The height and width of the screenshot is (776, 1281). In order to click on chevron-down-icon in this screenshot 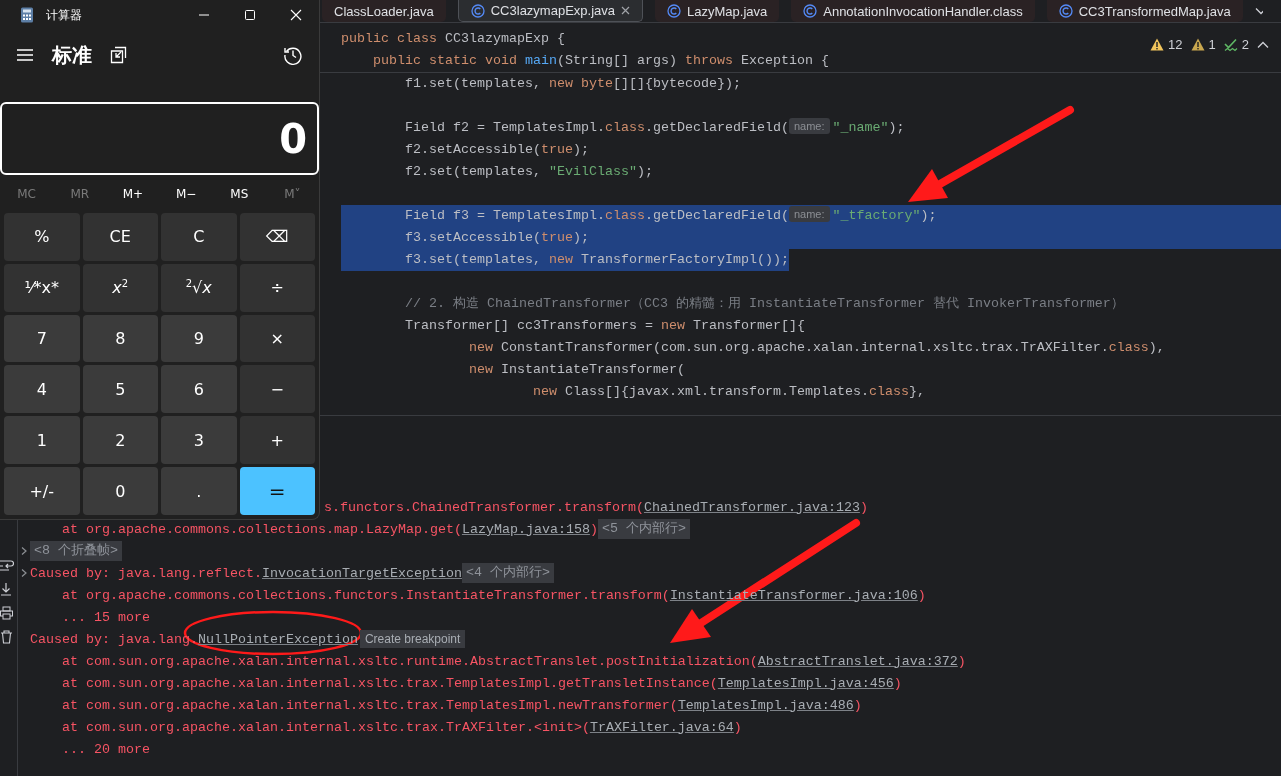, I will do `click(1258, 11)`.